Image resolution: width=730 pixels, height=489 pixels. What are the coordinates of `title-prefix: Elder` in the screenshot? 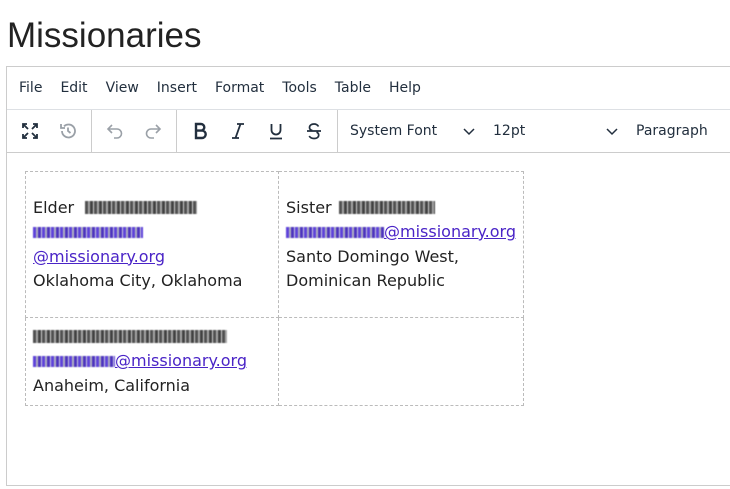 It's located at (54, 207).